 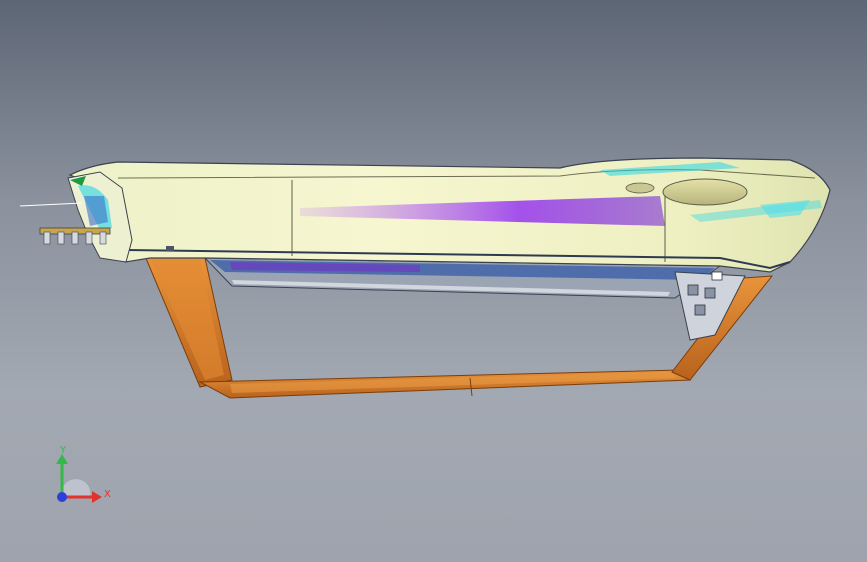 What do you see at coordinates (76, 217) in the screenshot?
I see `mirror-mount` at bounding box center [76, 217].